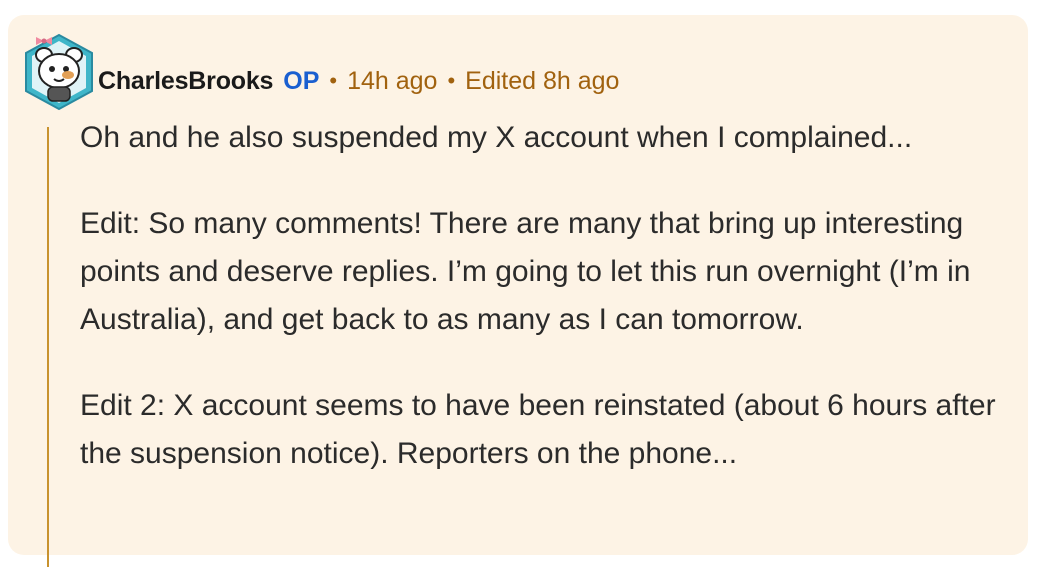 The height and width of the screenshot is (567, 1044). What do you see at coordinates (59, 71) in the screenshot?
I see `user-avatar-icon` at bounding box center [59, 71].